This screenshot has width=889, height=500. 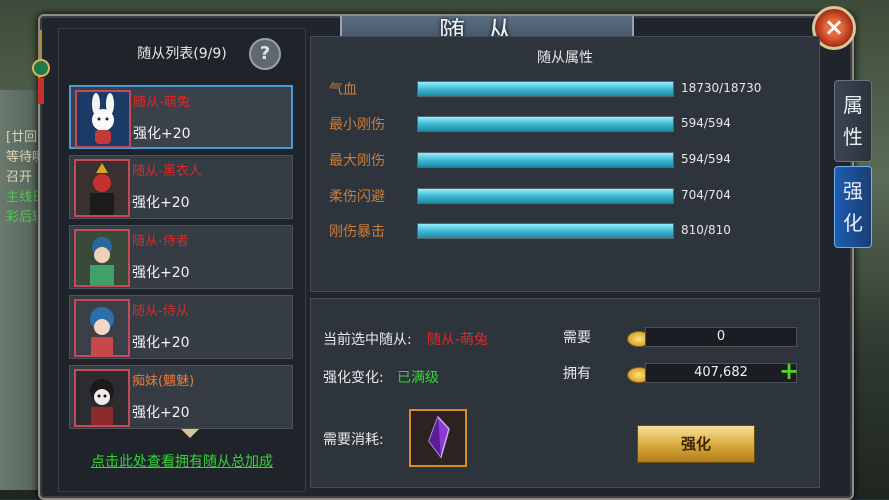 I want to click on attribute-value: 704/704, so click(x=706, y=195).